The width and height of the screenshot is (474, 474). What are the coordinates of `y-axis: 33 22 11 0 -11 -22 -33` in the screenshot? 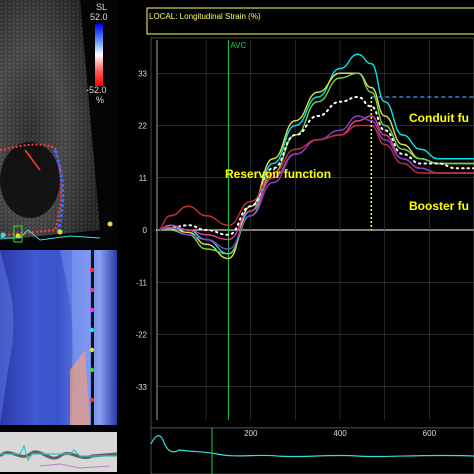 It's located at (146, 230).